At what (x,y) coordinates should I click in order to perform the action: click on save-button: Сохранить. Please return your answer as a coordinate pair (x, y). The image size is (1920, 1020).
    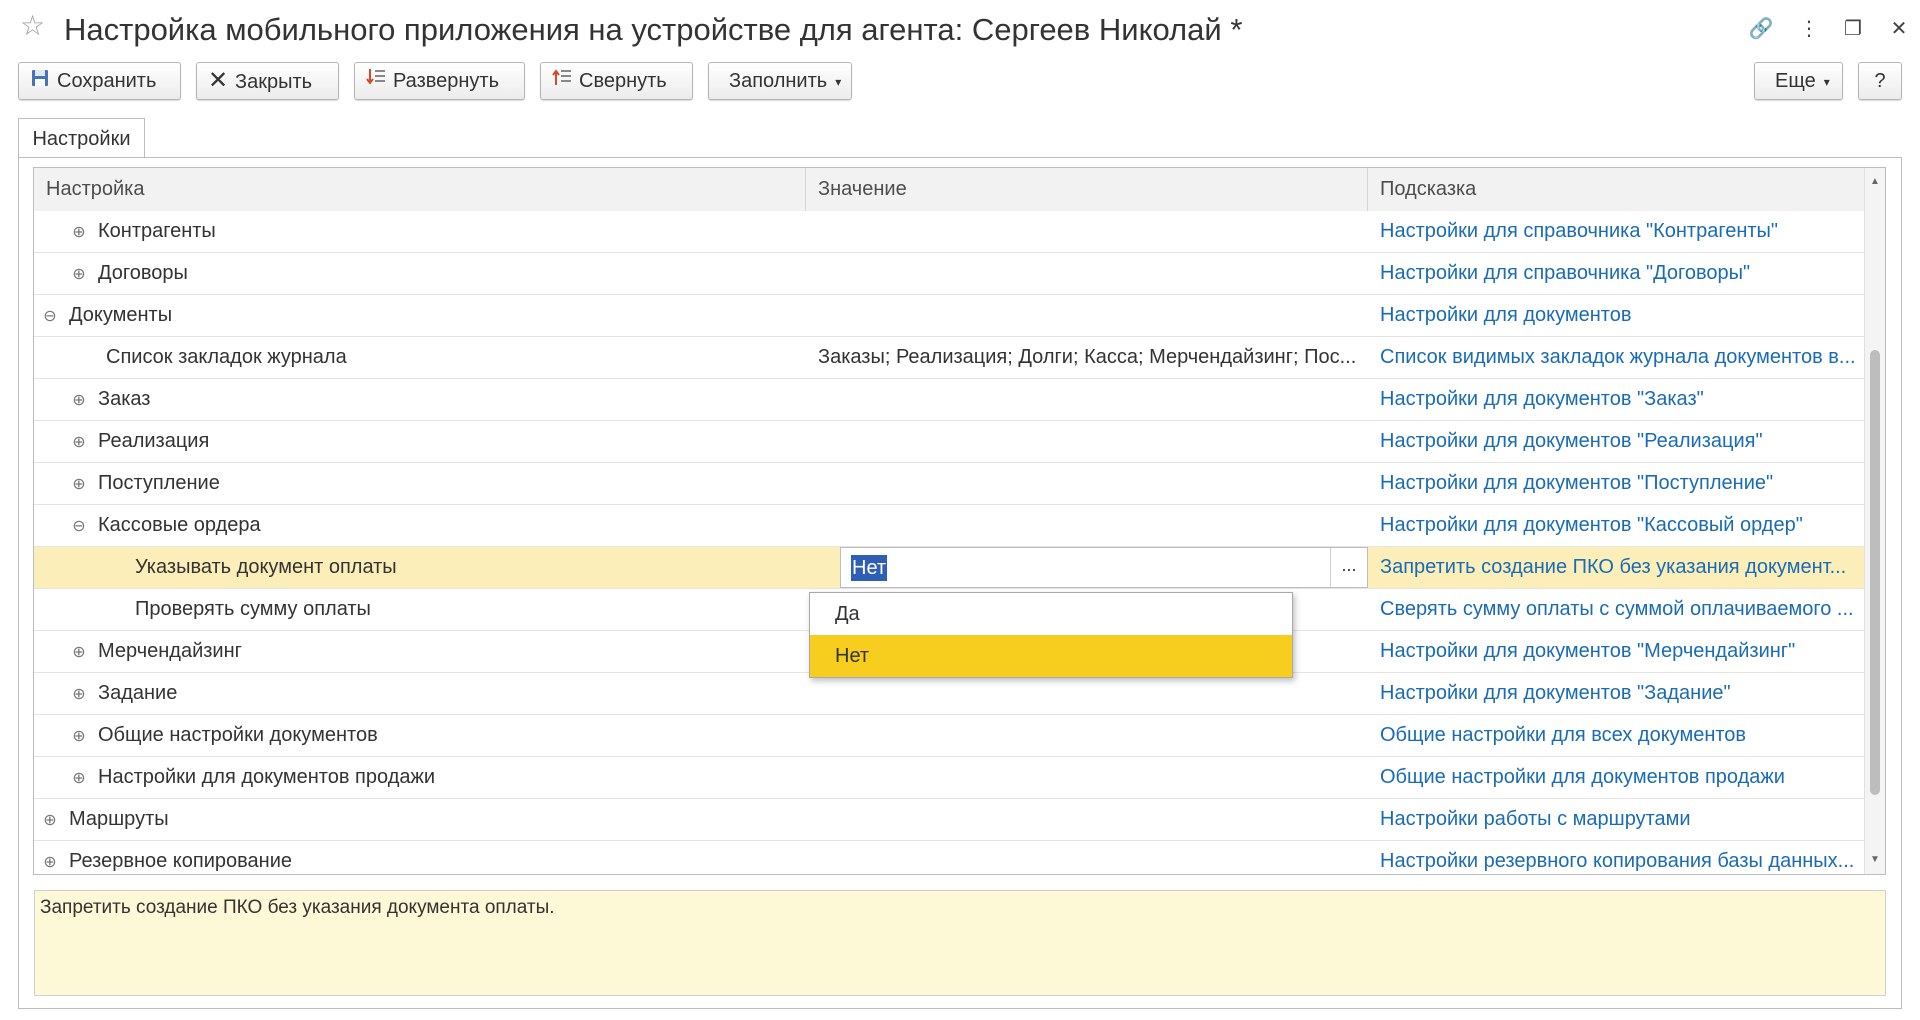
    Looking at the image, I should click on (99, 81).